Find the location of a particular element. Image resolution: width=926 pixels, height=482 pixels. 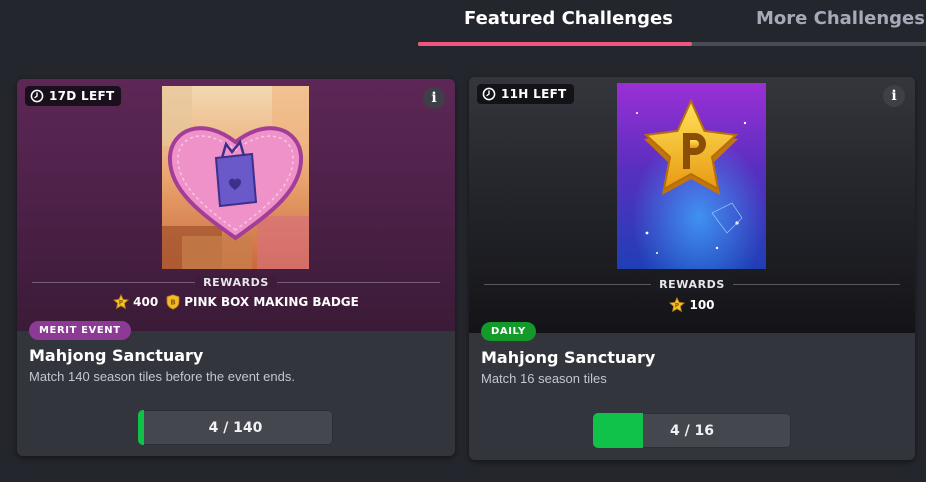

challenge-tabs: Featured Challenges More Challenges is located at coordinates (672, 23).